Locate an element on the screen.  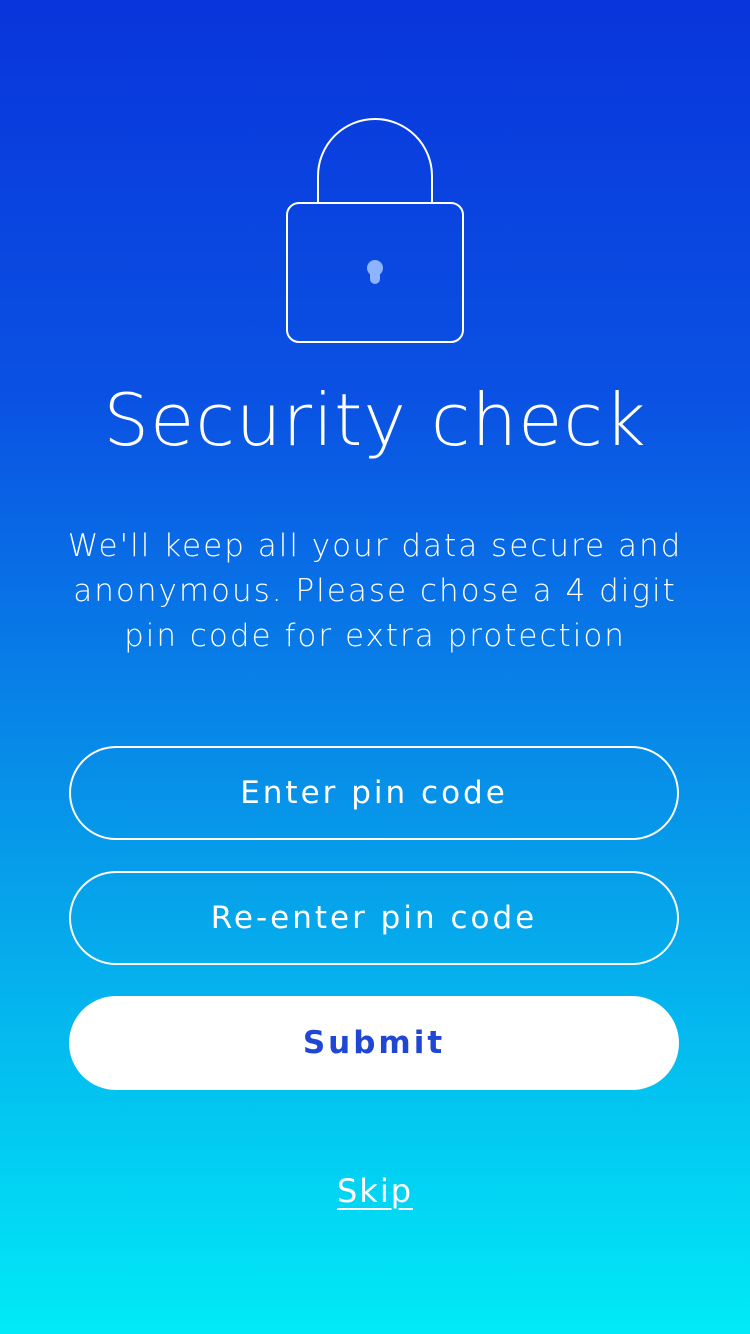
pin-code-field: Enter pin code is located at coordinates (374, 793).